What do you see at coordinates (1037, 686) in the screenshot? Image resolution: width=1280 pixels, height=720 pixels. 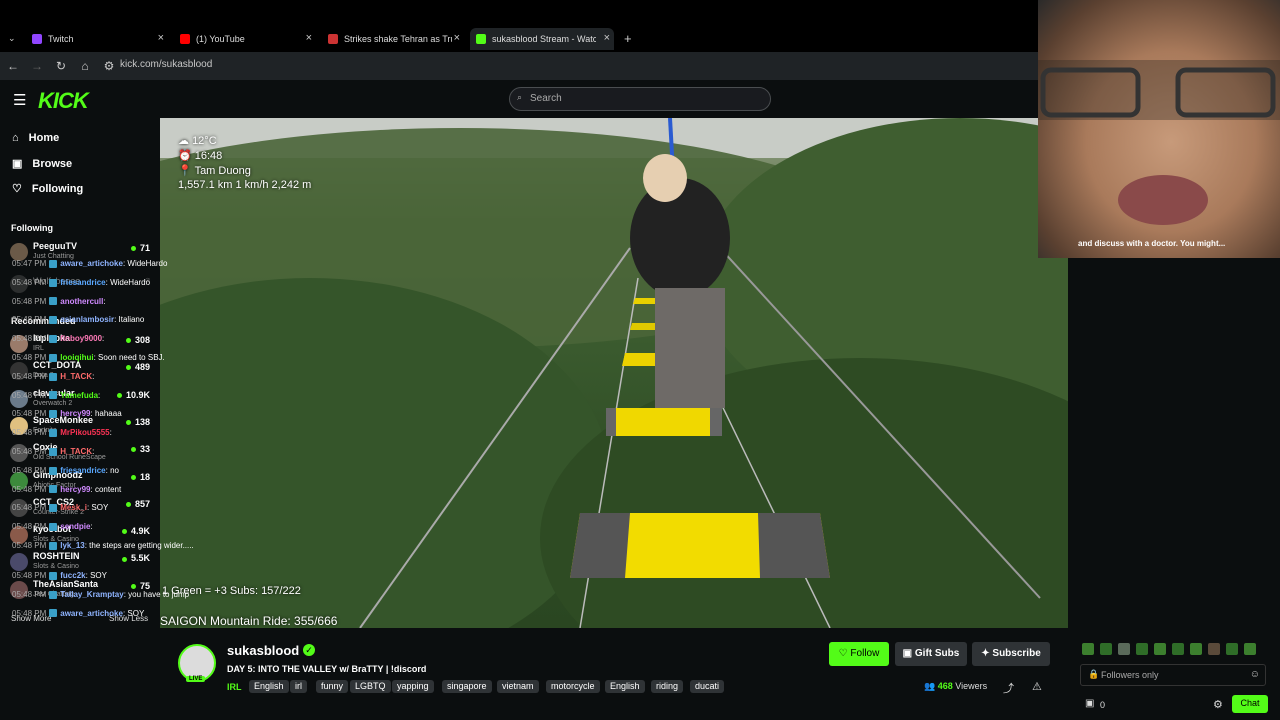 I see `report-icon: ⚠` at bounding box center [1037, 686].